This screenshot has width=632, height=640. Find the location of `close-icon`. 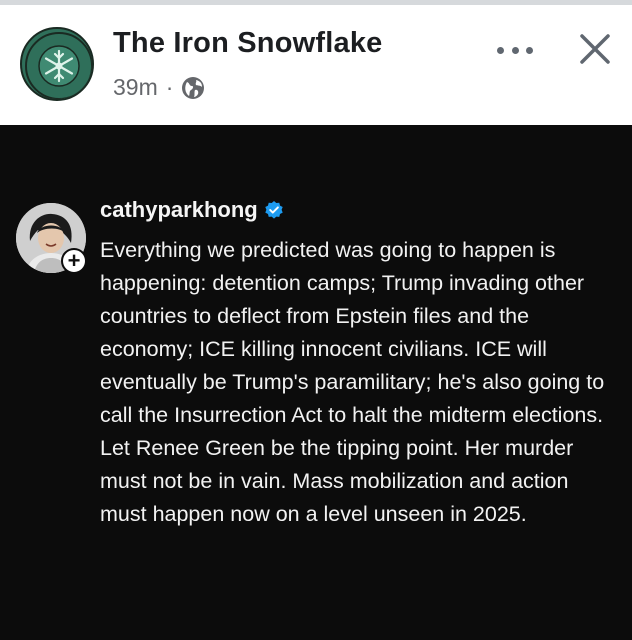

close-icon is located at coordinates (595, 49).